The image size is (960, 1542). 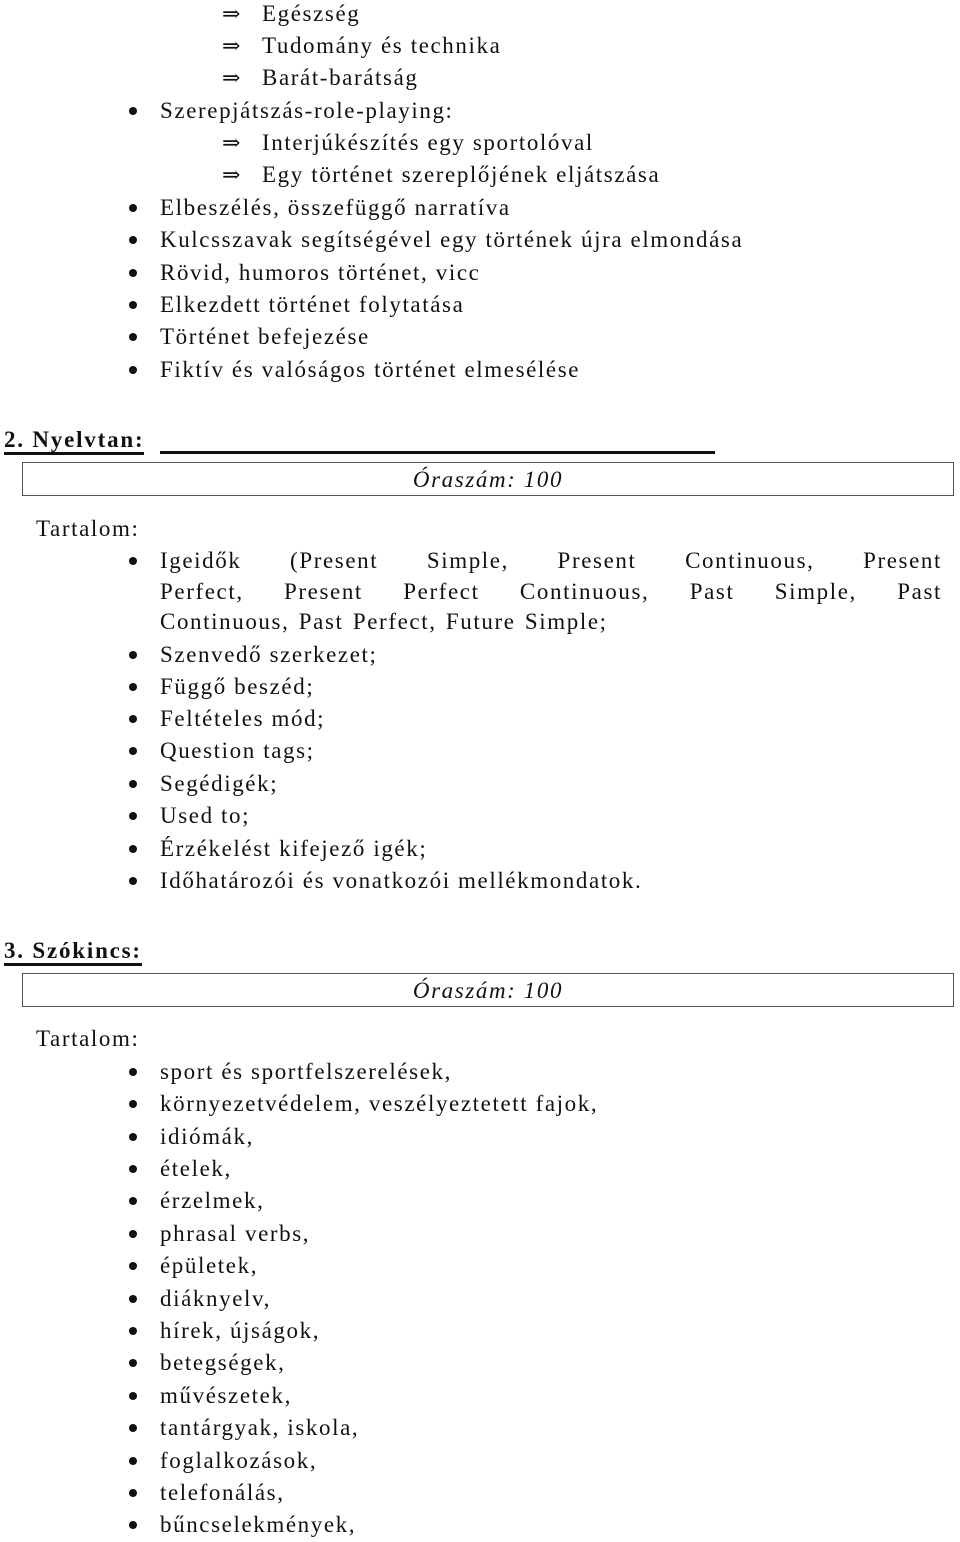 What do you see at coordinates (265, 336) in the screenshot?
I see `list-item-label: Történet befejezése` at bounding box center [265, 336].